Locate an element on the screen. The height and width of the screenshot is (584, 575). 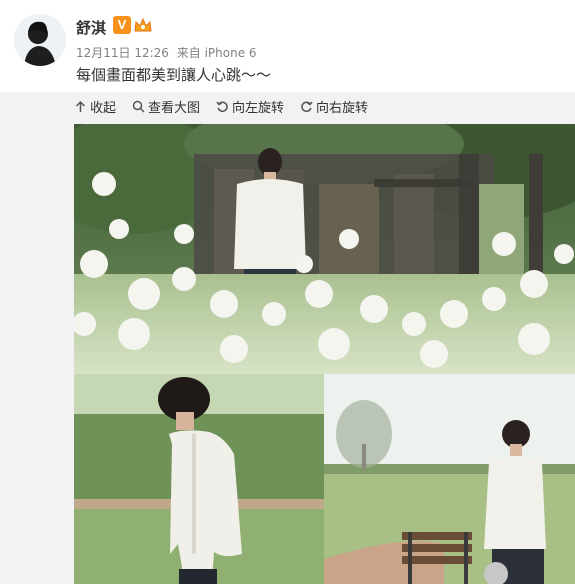
post-source: 来自 iPhone 6 is located at coordinates (217, 53).